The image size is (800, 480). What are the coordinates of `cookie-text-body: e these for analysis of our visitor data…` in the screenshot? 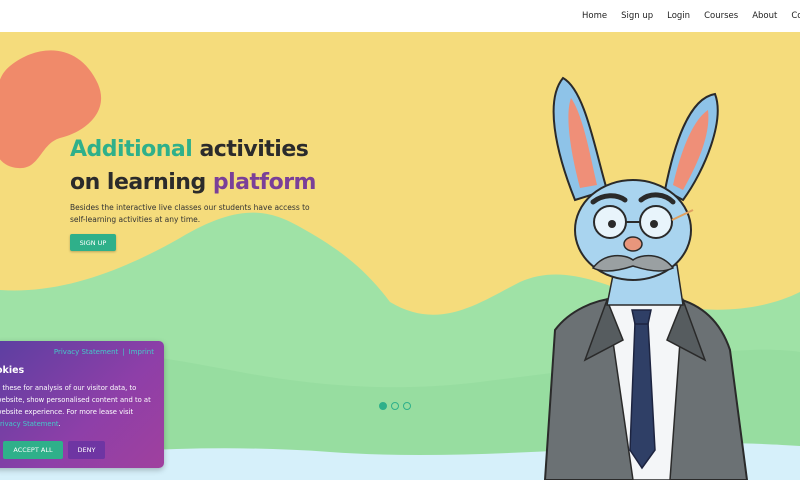 It's located at (75, 400).